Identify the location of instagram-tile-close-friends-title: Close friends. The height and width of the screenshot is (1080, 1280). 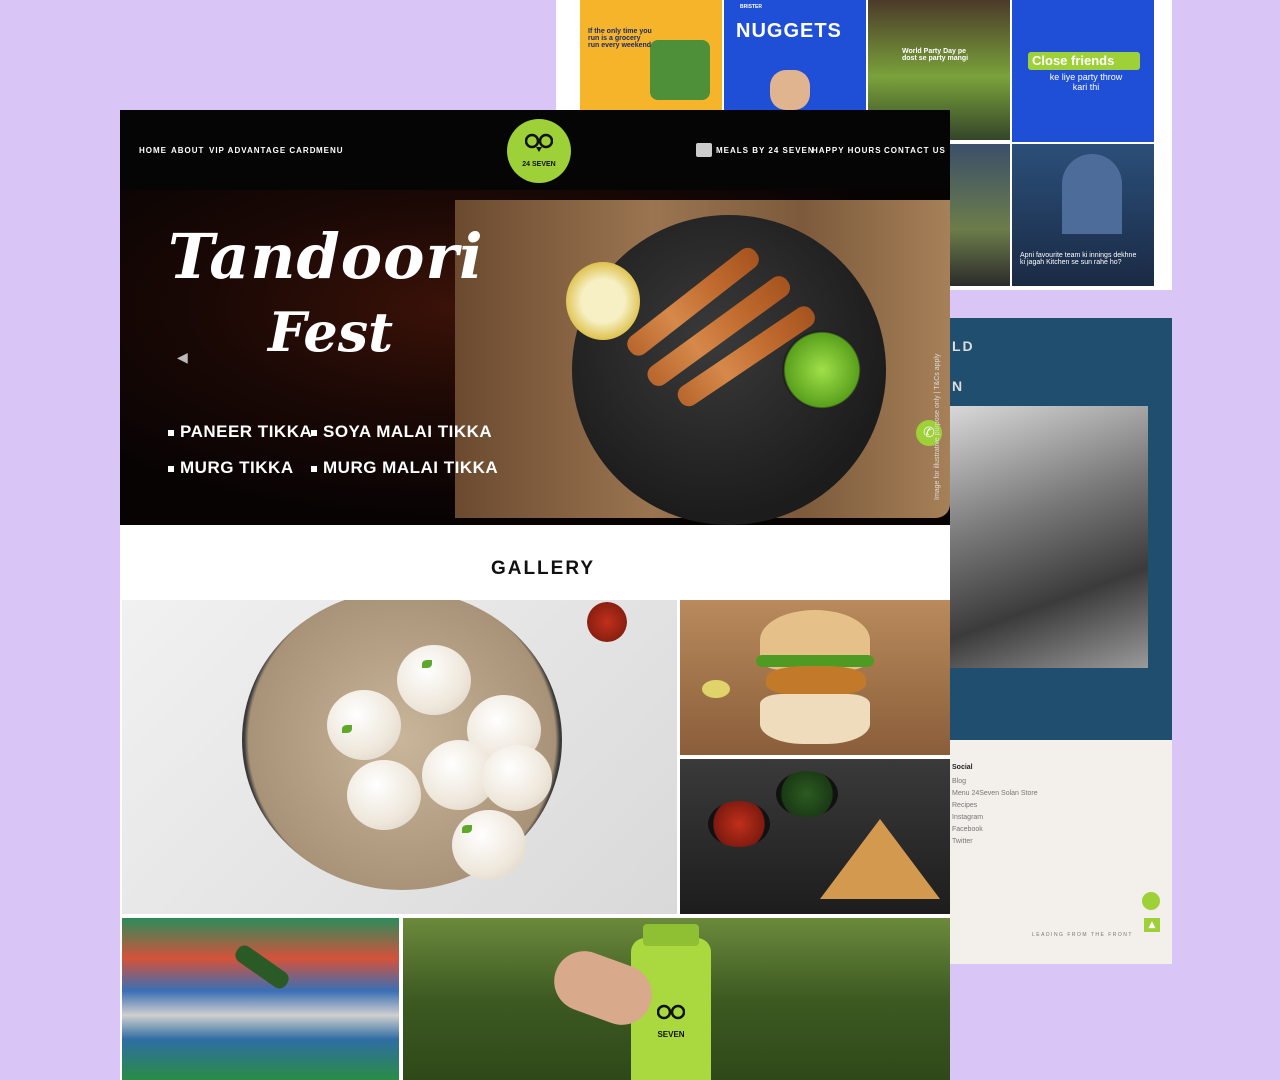
(1073, 60).